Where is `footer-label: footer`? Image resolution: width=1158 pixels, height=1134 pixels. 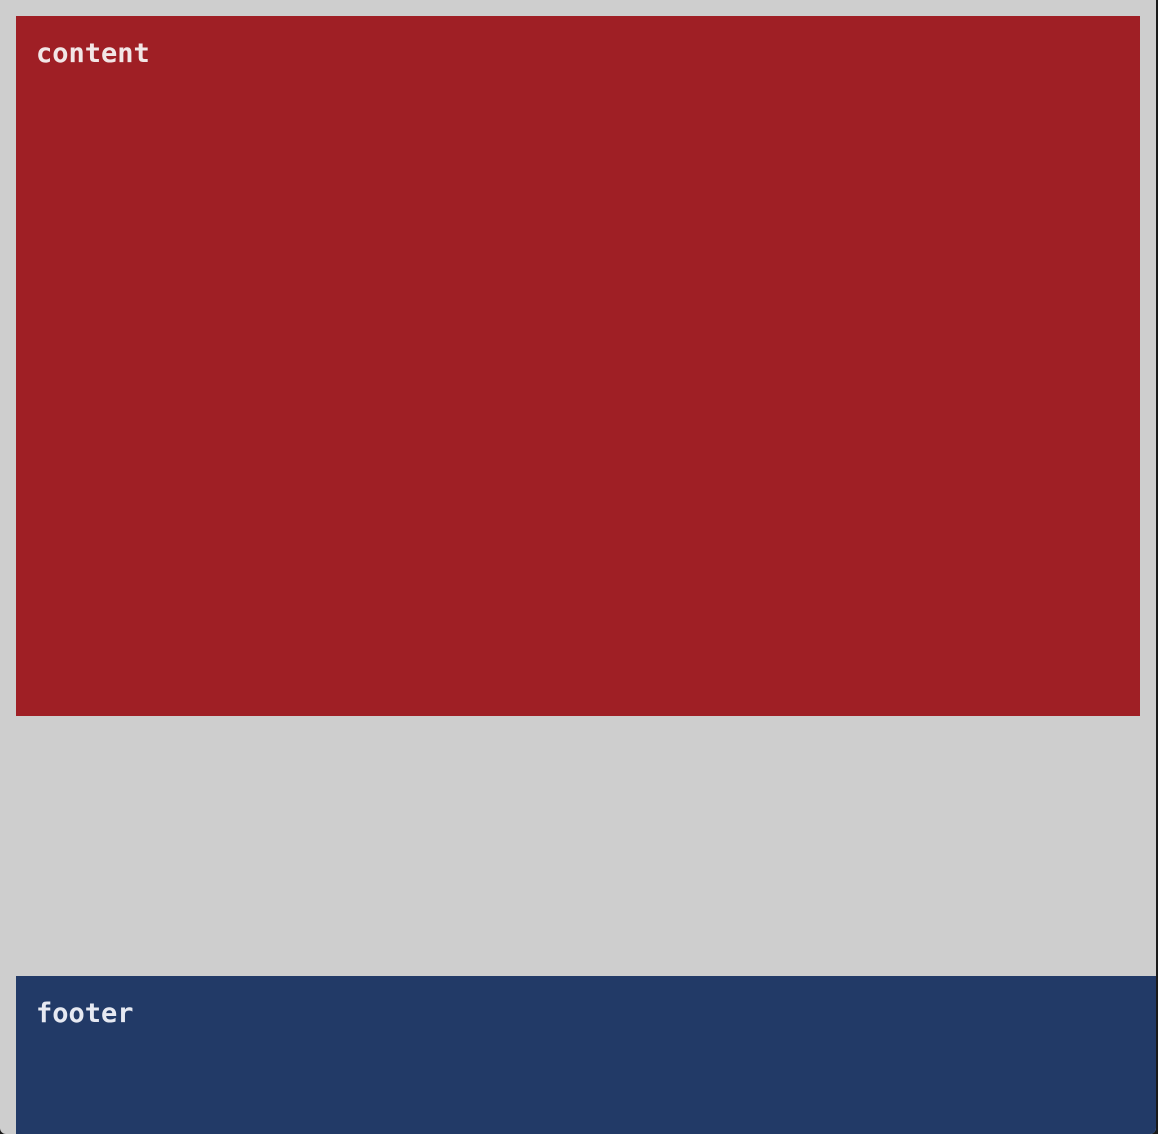
footer-label: footer is located at coordinates (85, 1013).